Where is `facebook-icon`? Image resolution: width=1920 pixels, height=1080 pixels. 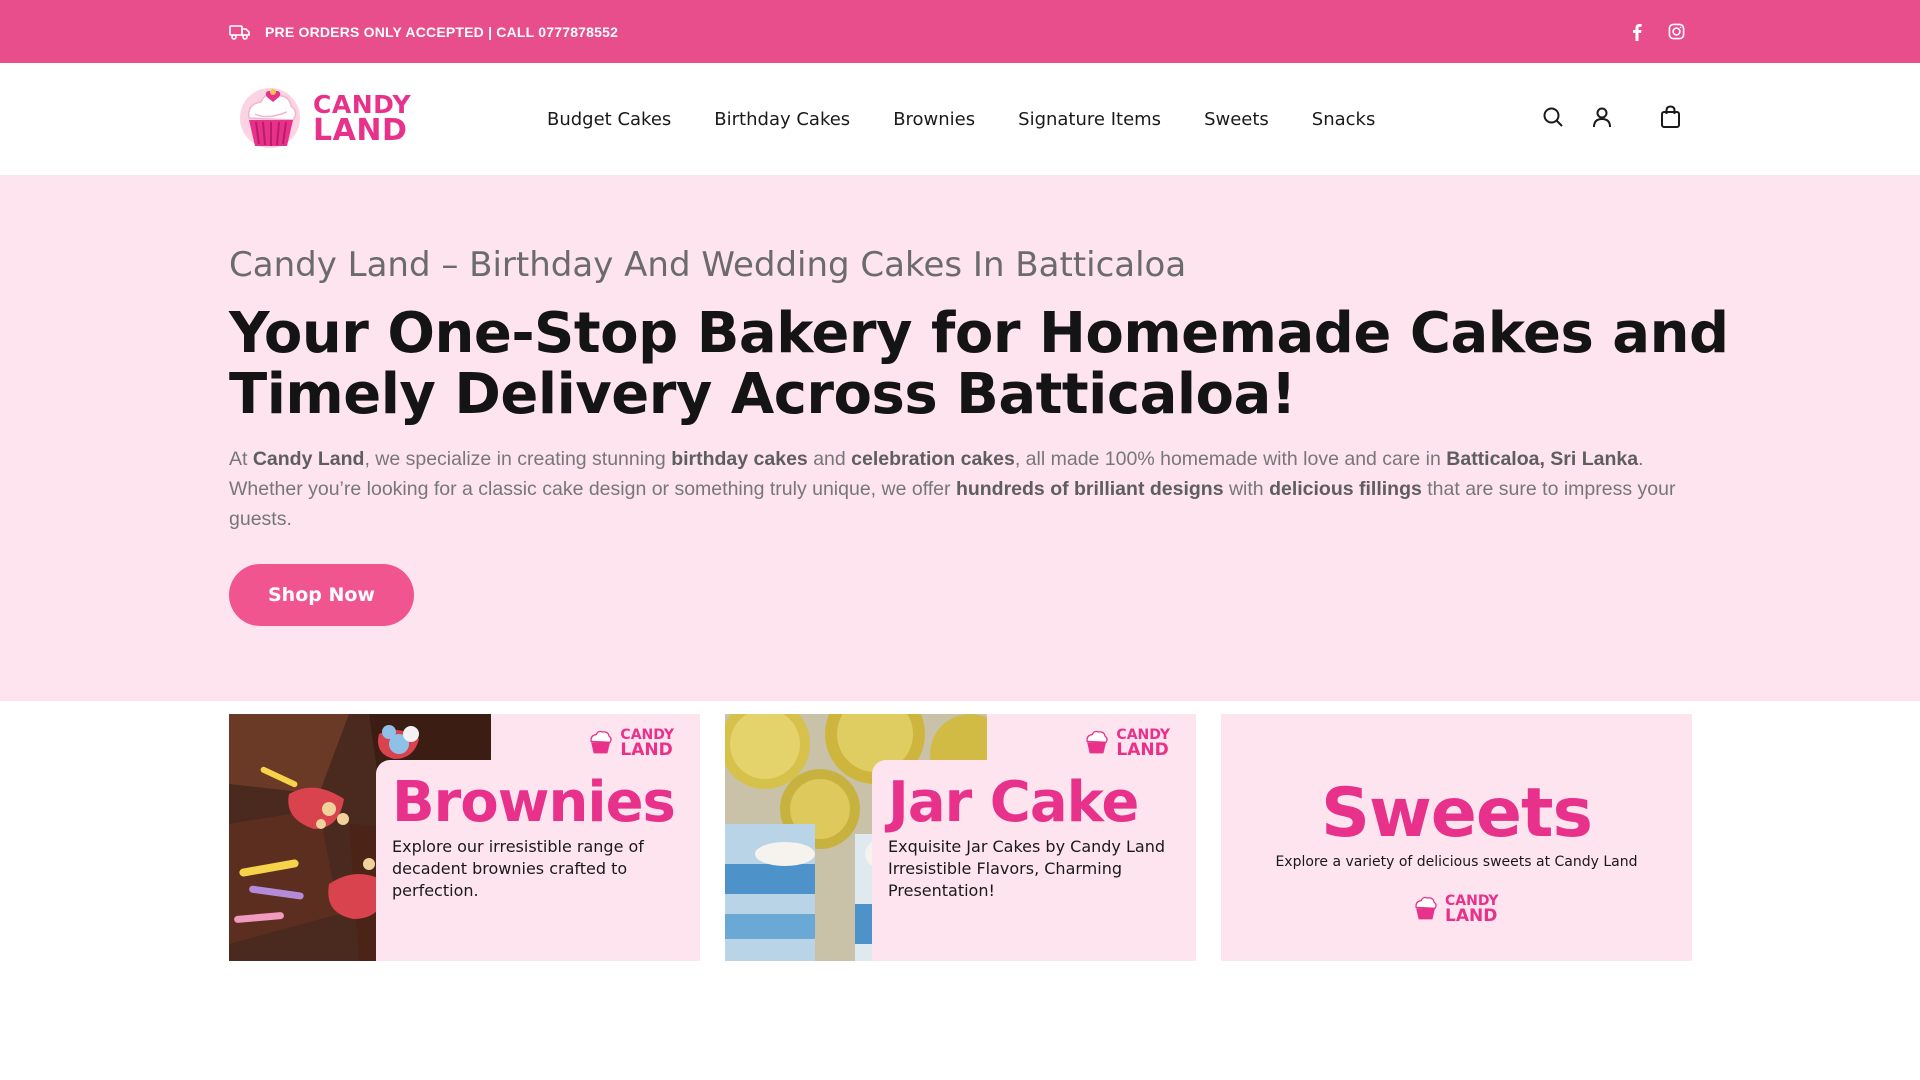 facebook-icon is located at coordinates (1637, 32).